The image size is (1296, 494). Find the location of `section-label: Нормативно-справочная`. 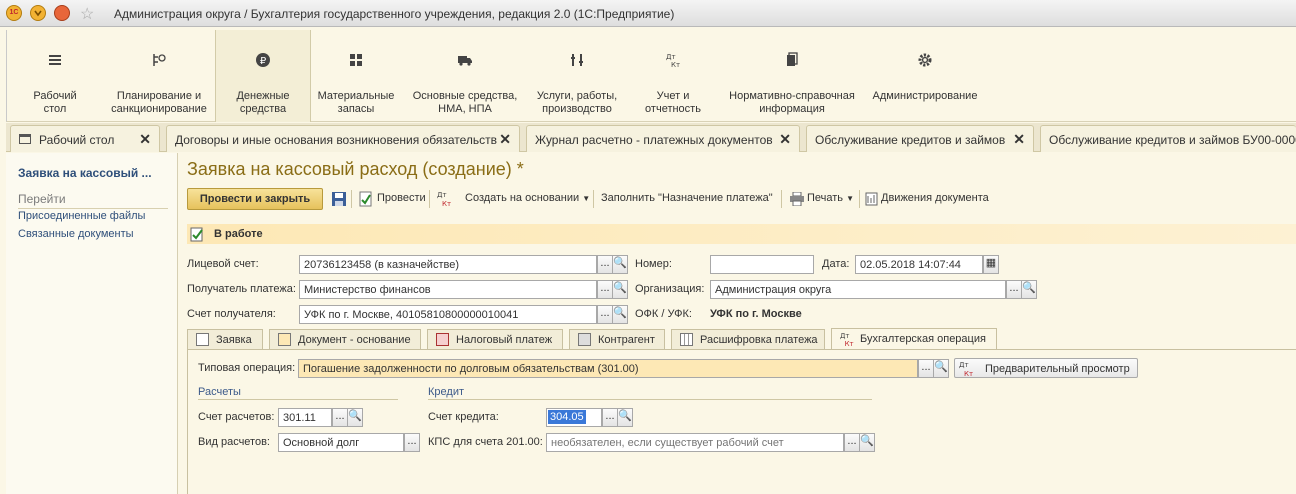

section-label: Нормативно-справочная is located at coordinates (792, 96).